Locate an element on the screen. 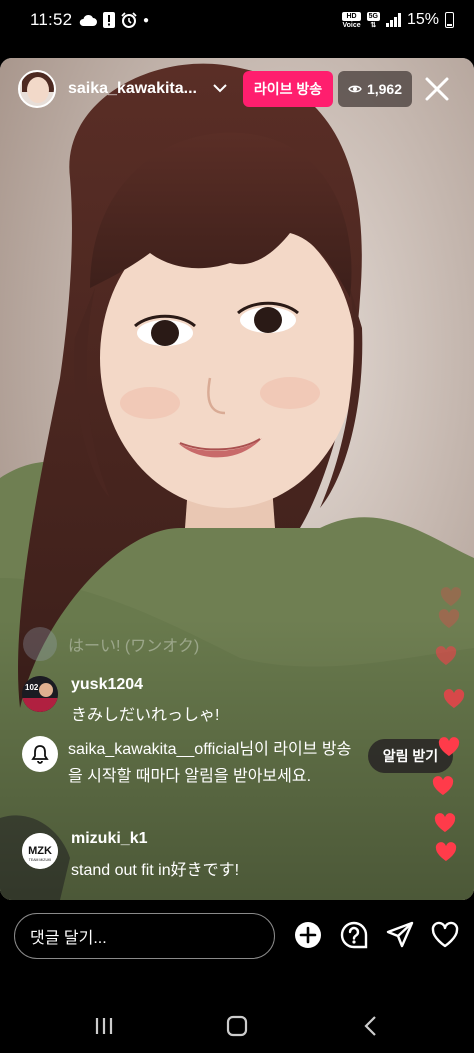 This screenshot has height=1053, width=474. status-bar: 11:52 ● HD Voice 5G ⇅ 15% is located at coordinates (237, 20).